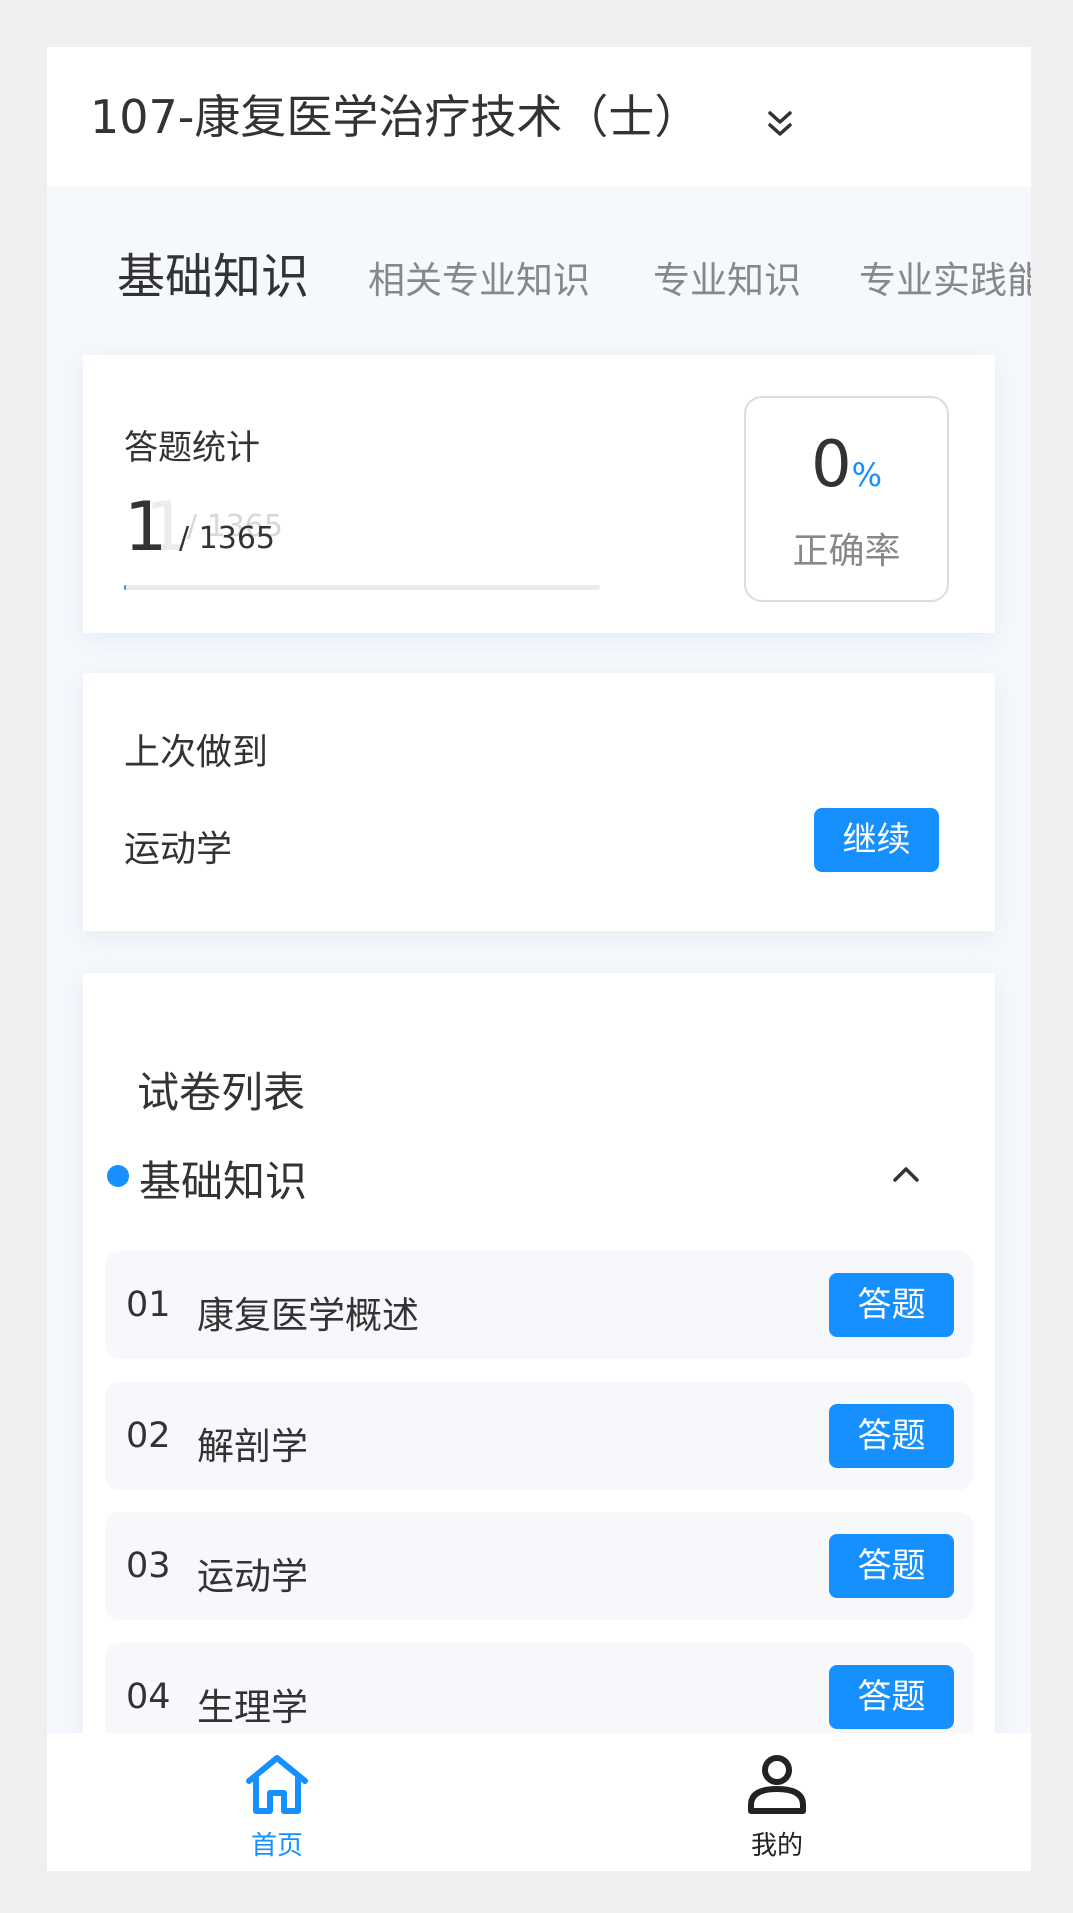 This screenshot has height=1913, width=1073. What do you see at coordinates (945, 281) in the screenshot?
I see `tab-professional-practice: 专业实践能` at bounding box center [945, 281].